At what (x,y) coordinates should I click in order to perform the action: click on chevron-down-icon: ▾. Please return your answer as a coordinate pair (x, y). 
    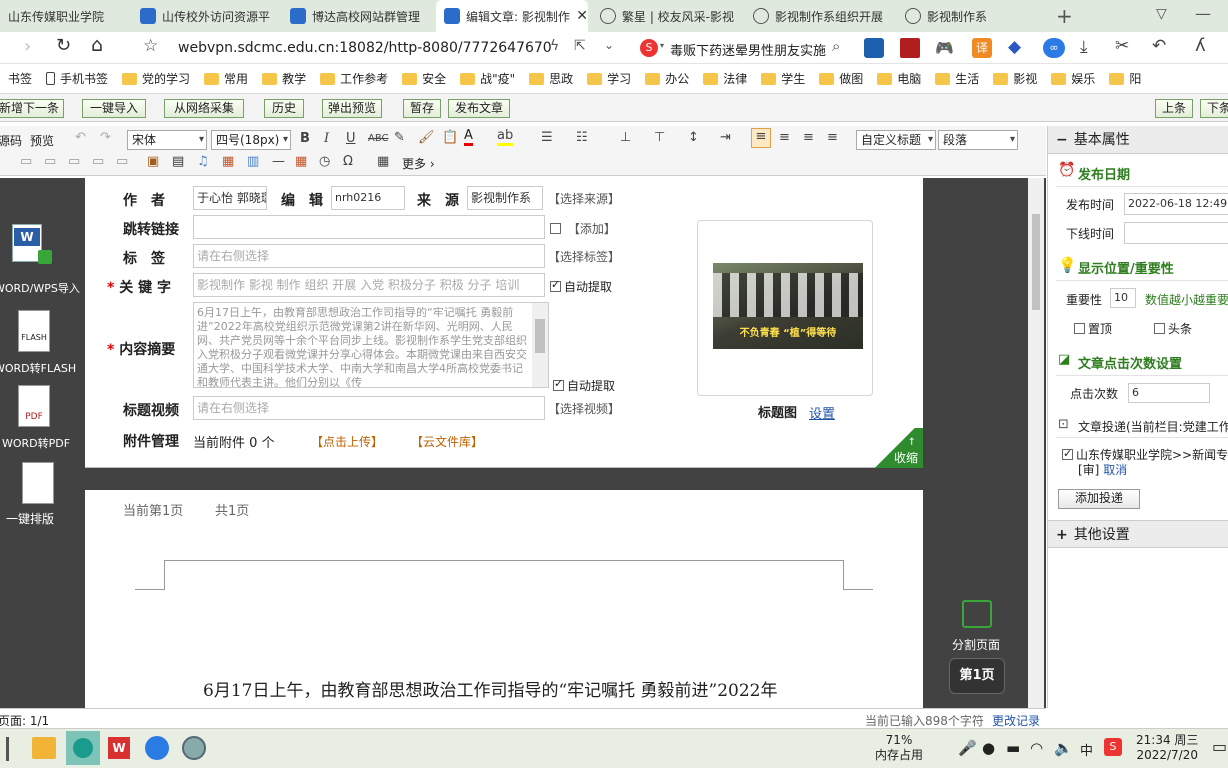
    Looking at the image, I should click on (662, 45).